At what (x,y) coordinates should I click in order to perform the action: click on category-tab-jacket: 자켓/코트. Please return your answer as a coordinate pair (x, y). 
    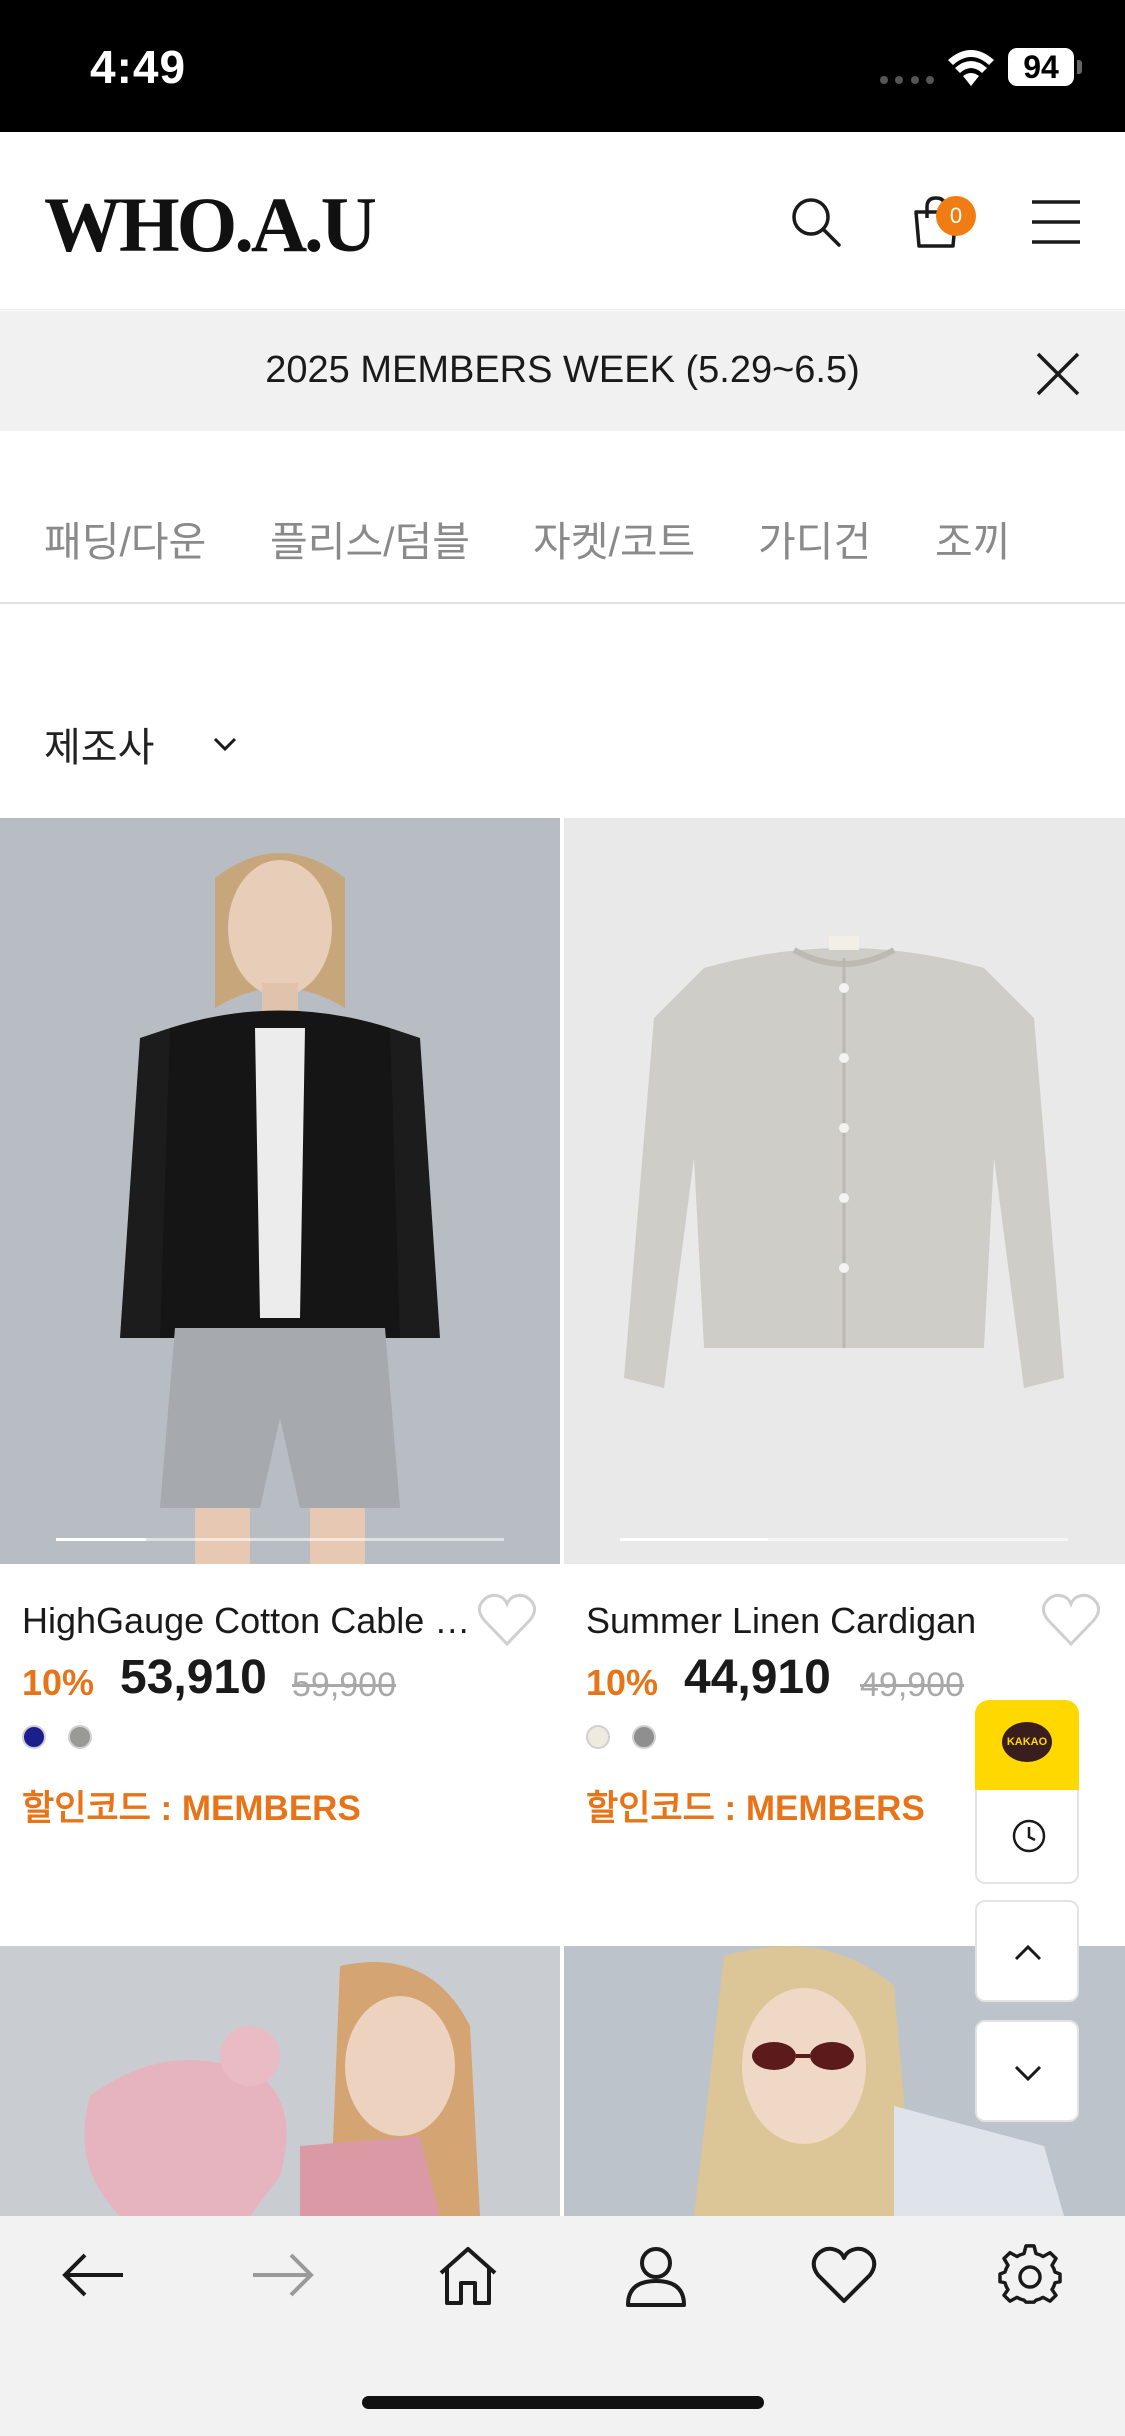
    Looking at the image, I should click on (614, 538).